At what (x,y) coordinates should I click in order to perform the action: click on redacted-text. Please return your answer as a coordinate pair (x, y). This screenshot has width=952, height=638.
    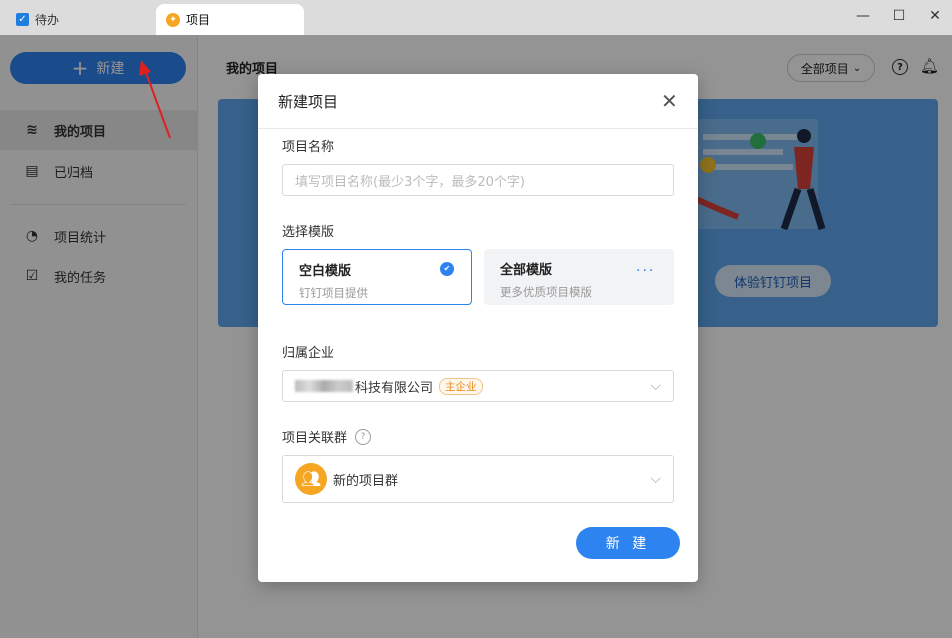
    Looking at the image, I should click on (324, 386).